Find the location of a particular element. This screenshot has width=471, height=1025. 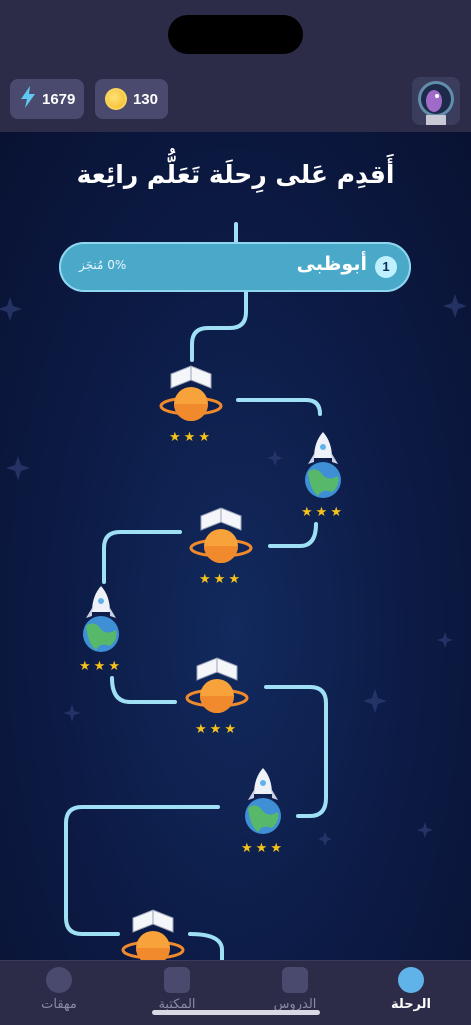

bottom-tab-bar: الرحلة الدروس المكتبة مهقات is located at coordinates (235, 992).